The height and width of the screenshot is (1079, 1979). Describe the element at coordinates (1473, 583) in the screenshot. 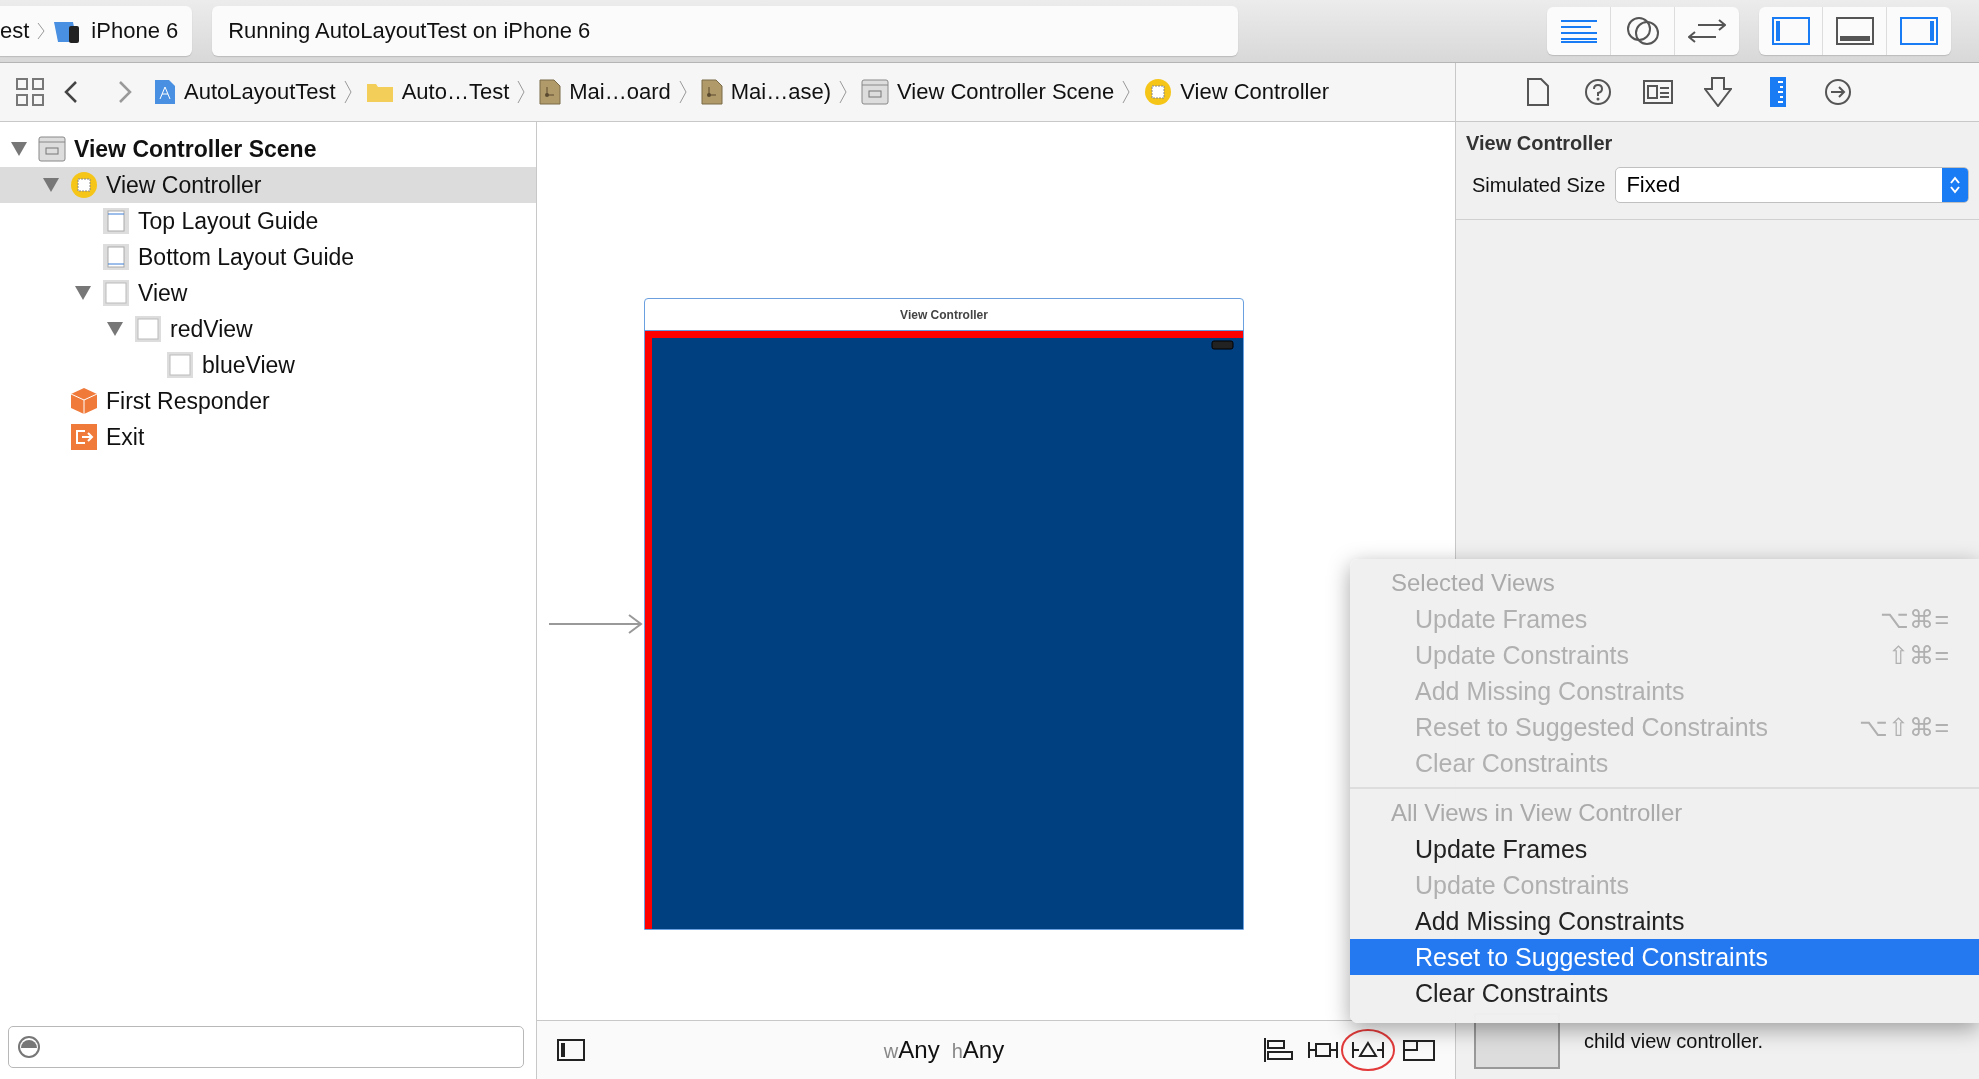

I see `menu-section-header: Selected Views` at that location.